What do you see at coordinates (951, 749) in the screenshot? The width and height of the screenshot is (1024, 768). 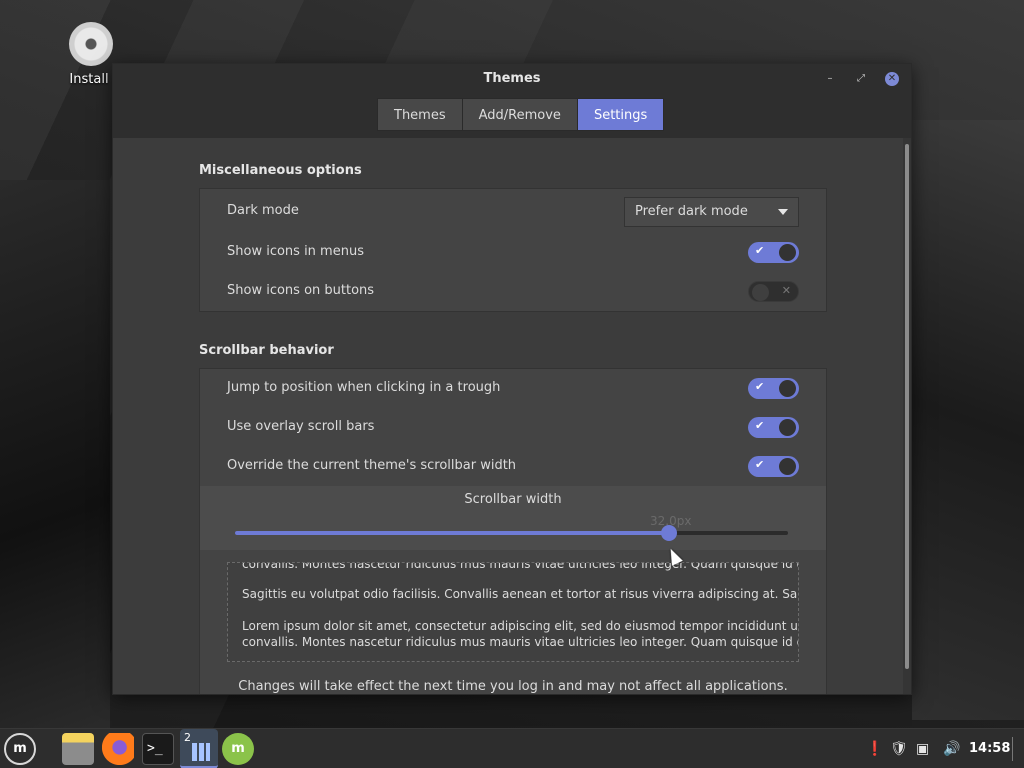 I see `volume-icon: 🔊` at bounding box center [951, 749].